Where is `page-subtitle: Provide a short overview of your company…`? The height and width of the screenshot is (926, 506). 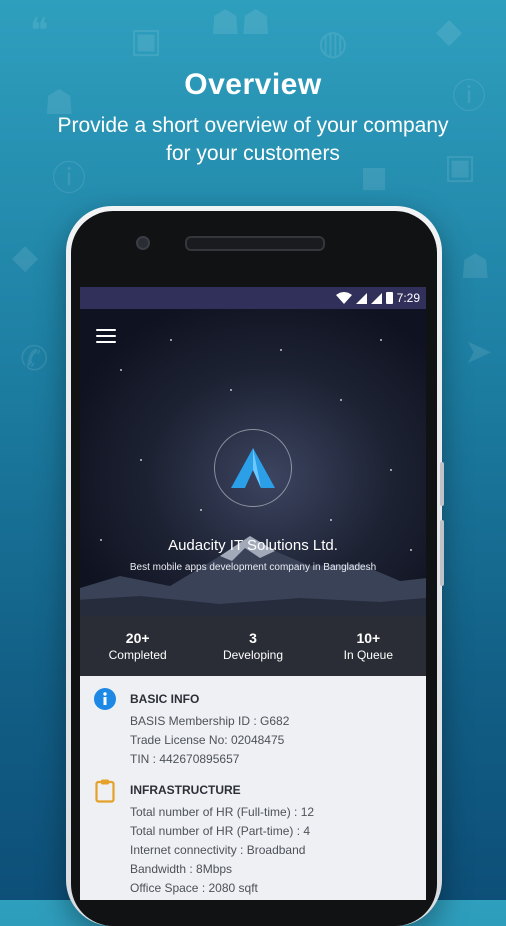
page-subtitle: Provide a short overview of your company… is located at coordinates (253, 140).